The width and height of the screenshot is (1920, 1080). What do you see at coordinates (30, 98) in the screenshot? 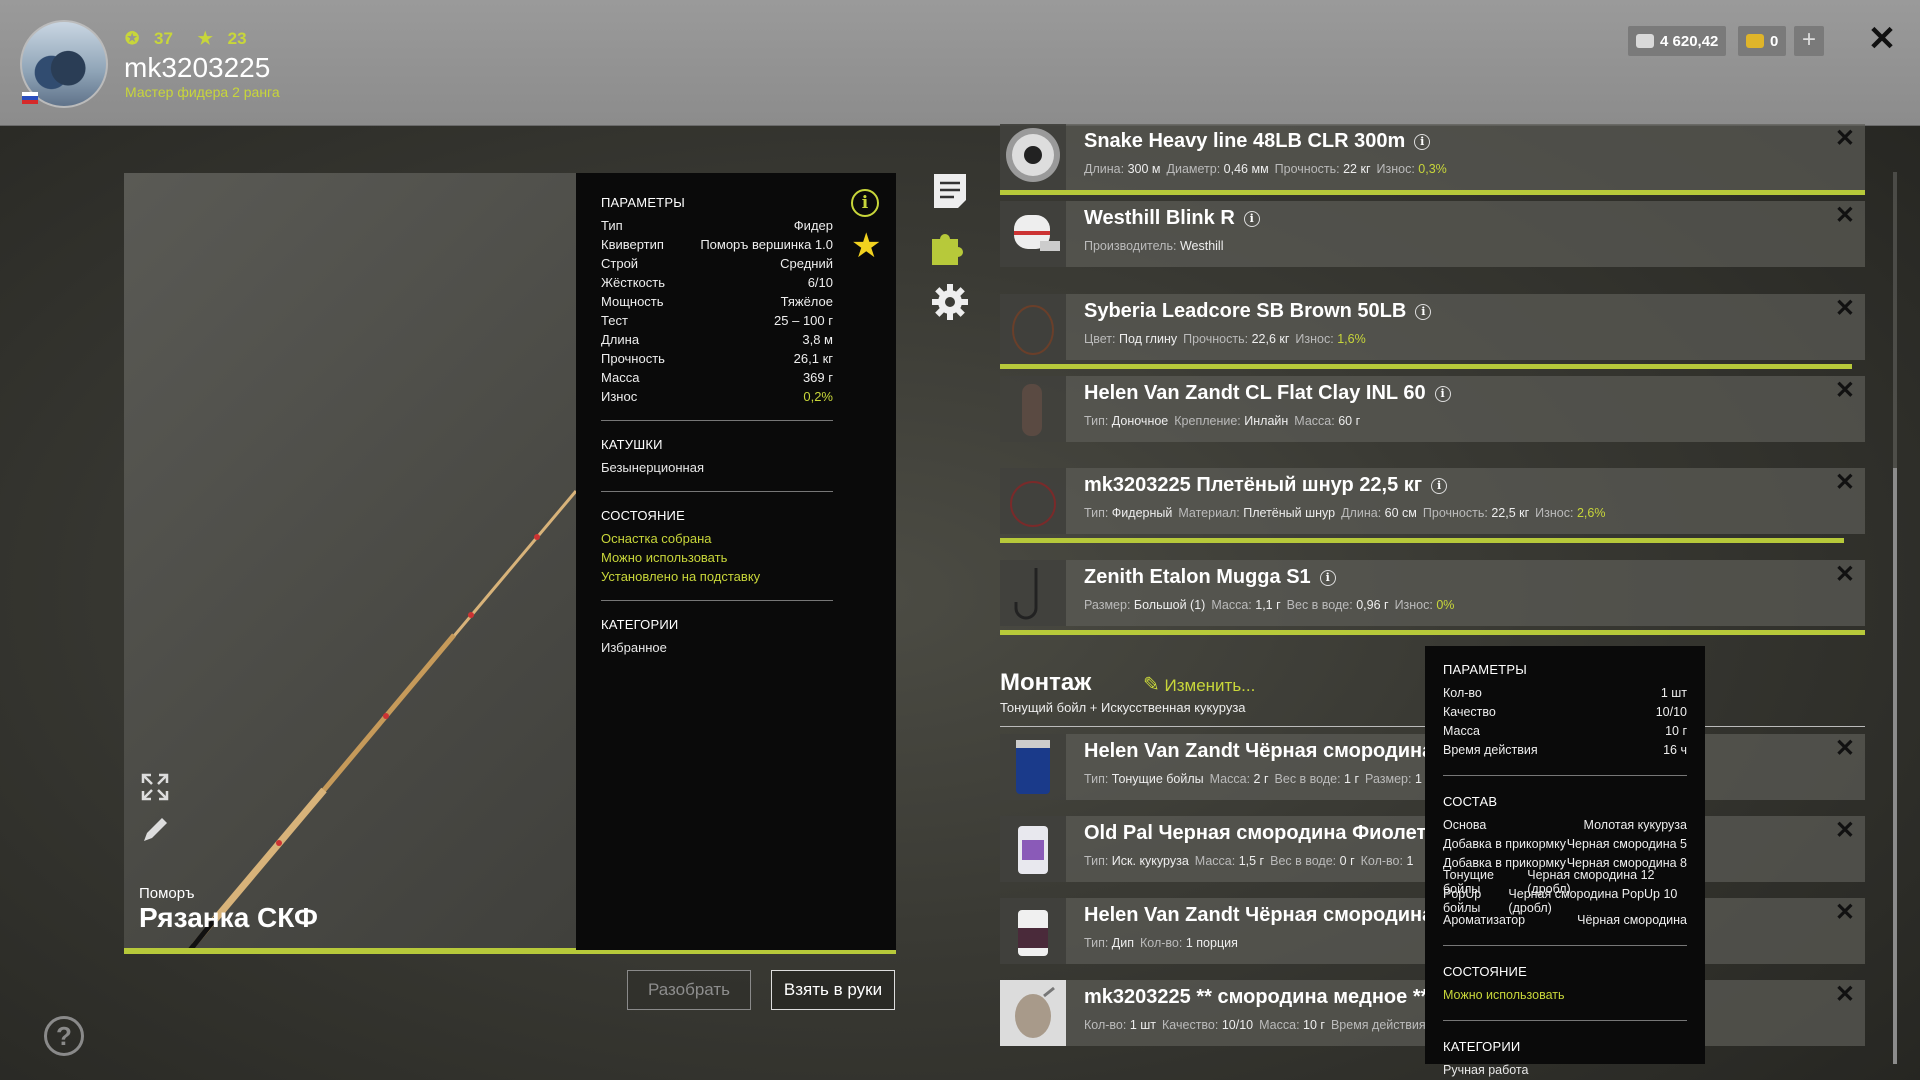
I see `russia-flag-icon` at bounding box center [30, 98].